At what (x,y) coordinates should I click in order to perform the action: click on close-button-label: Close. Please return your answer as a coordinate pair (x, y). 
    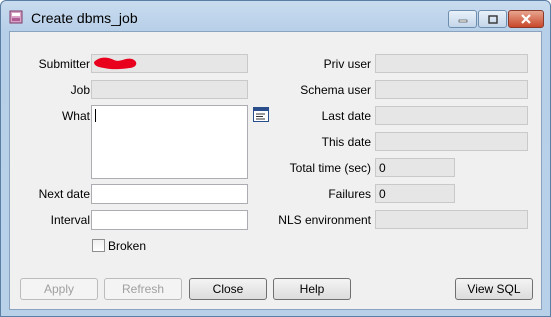
    Looking at the image, I should click on (228, 289).